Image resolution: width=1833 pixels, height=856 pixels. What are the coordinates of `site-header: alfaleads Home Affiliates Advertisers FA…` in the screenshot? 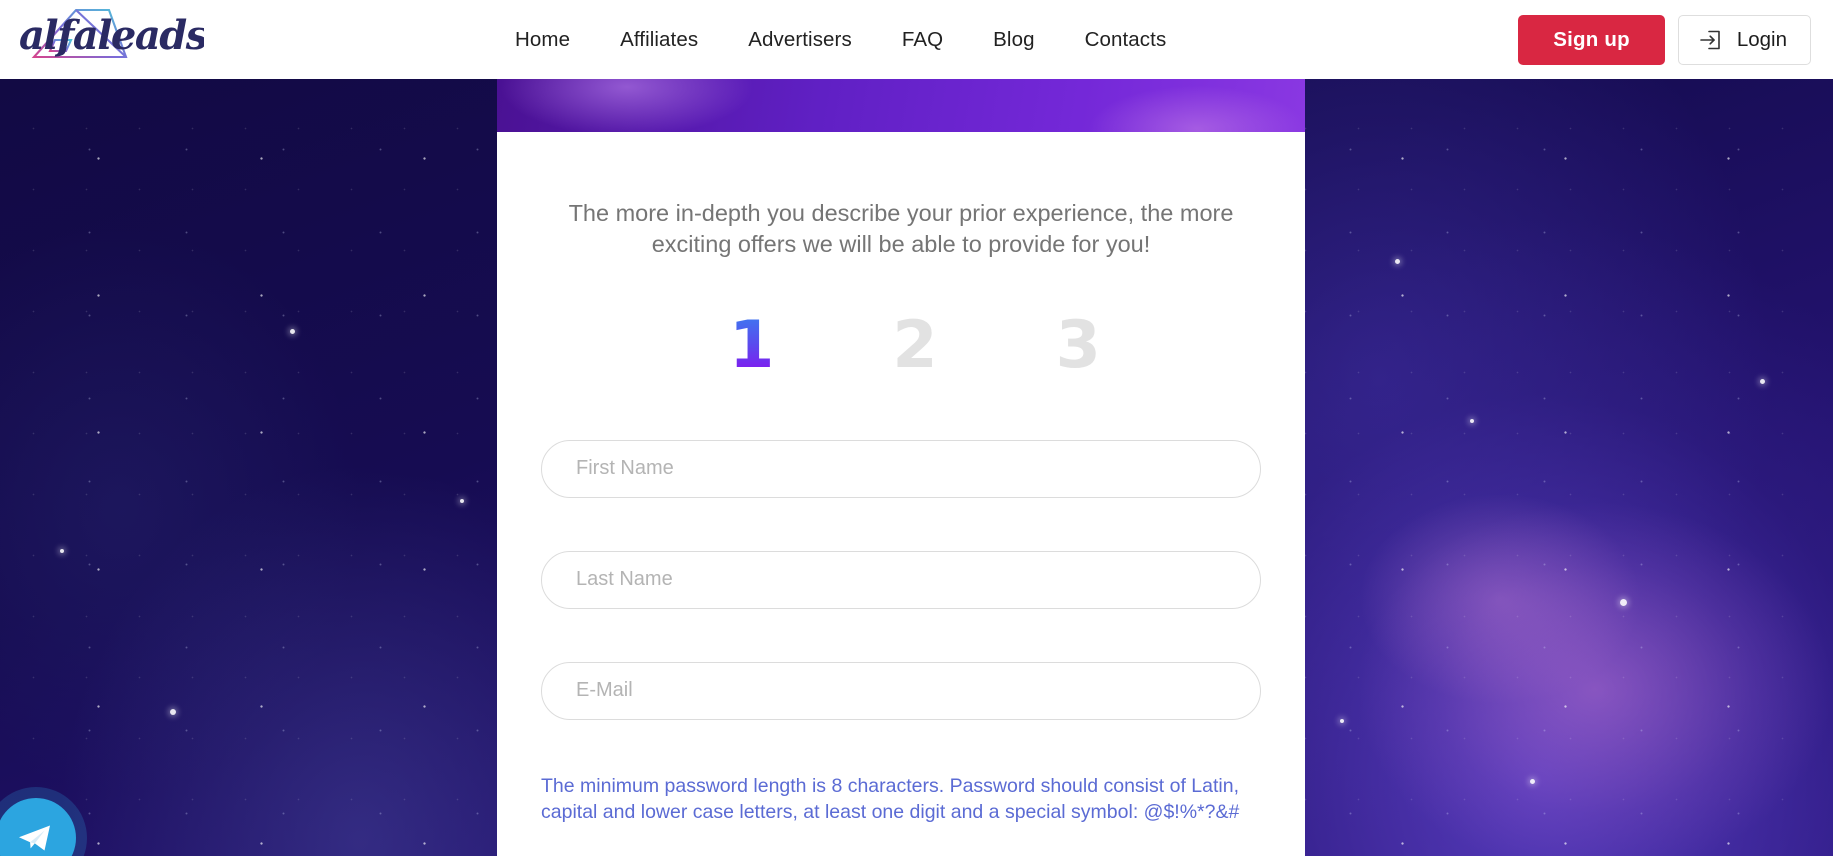 It's located at (916, 39).